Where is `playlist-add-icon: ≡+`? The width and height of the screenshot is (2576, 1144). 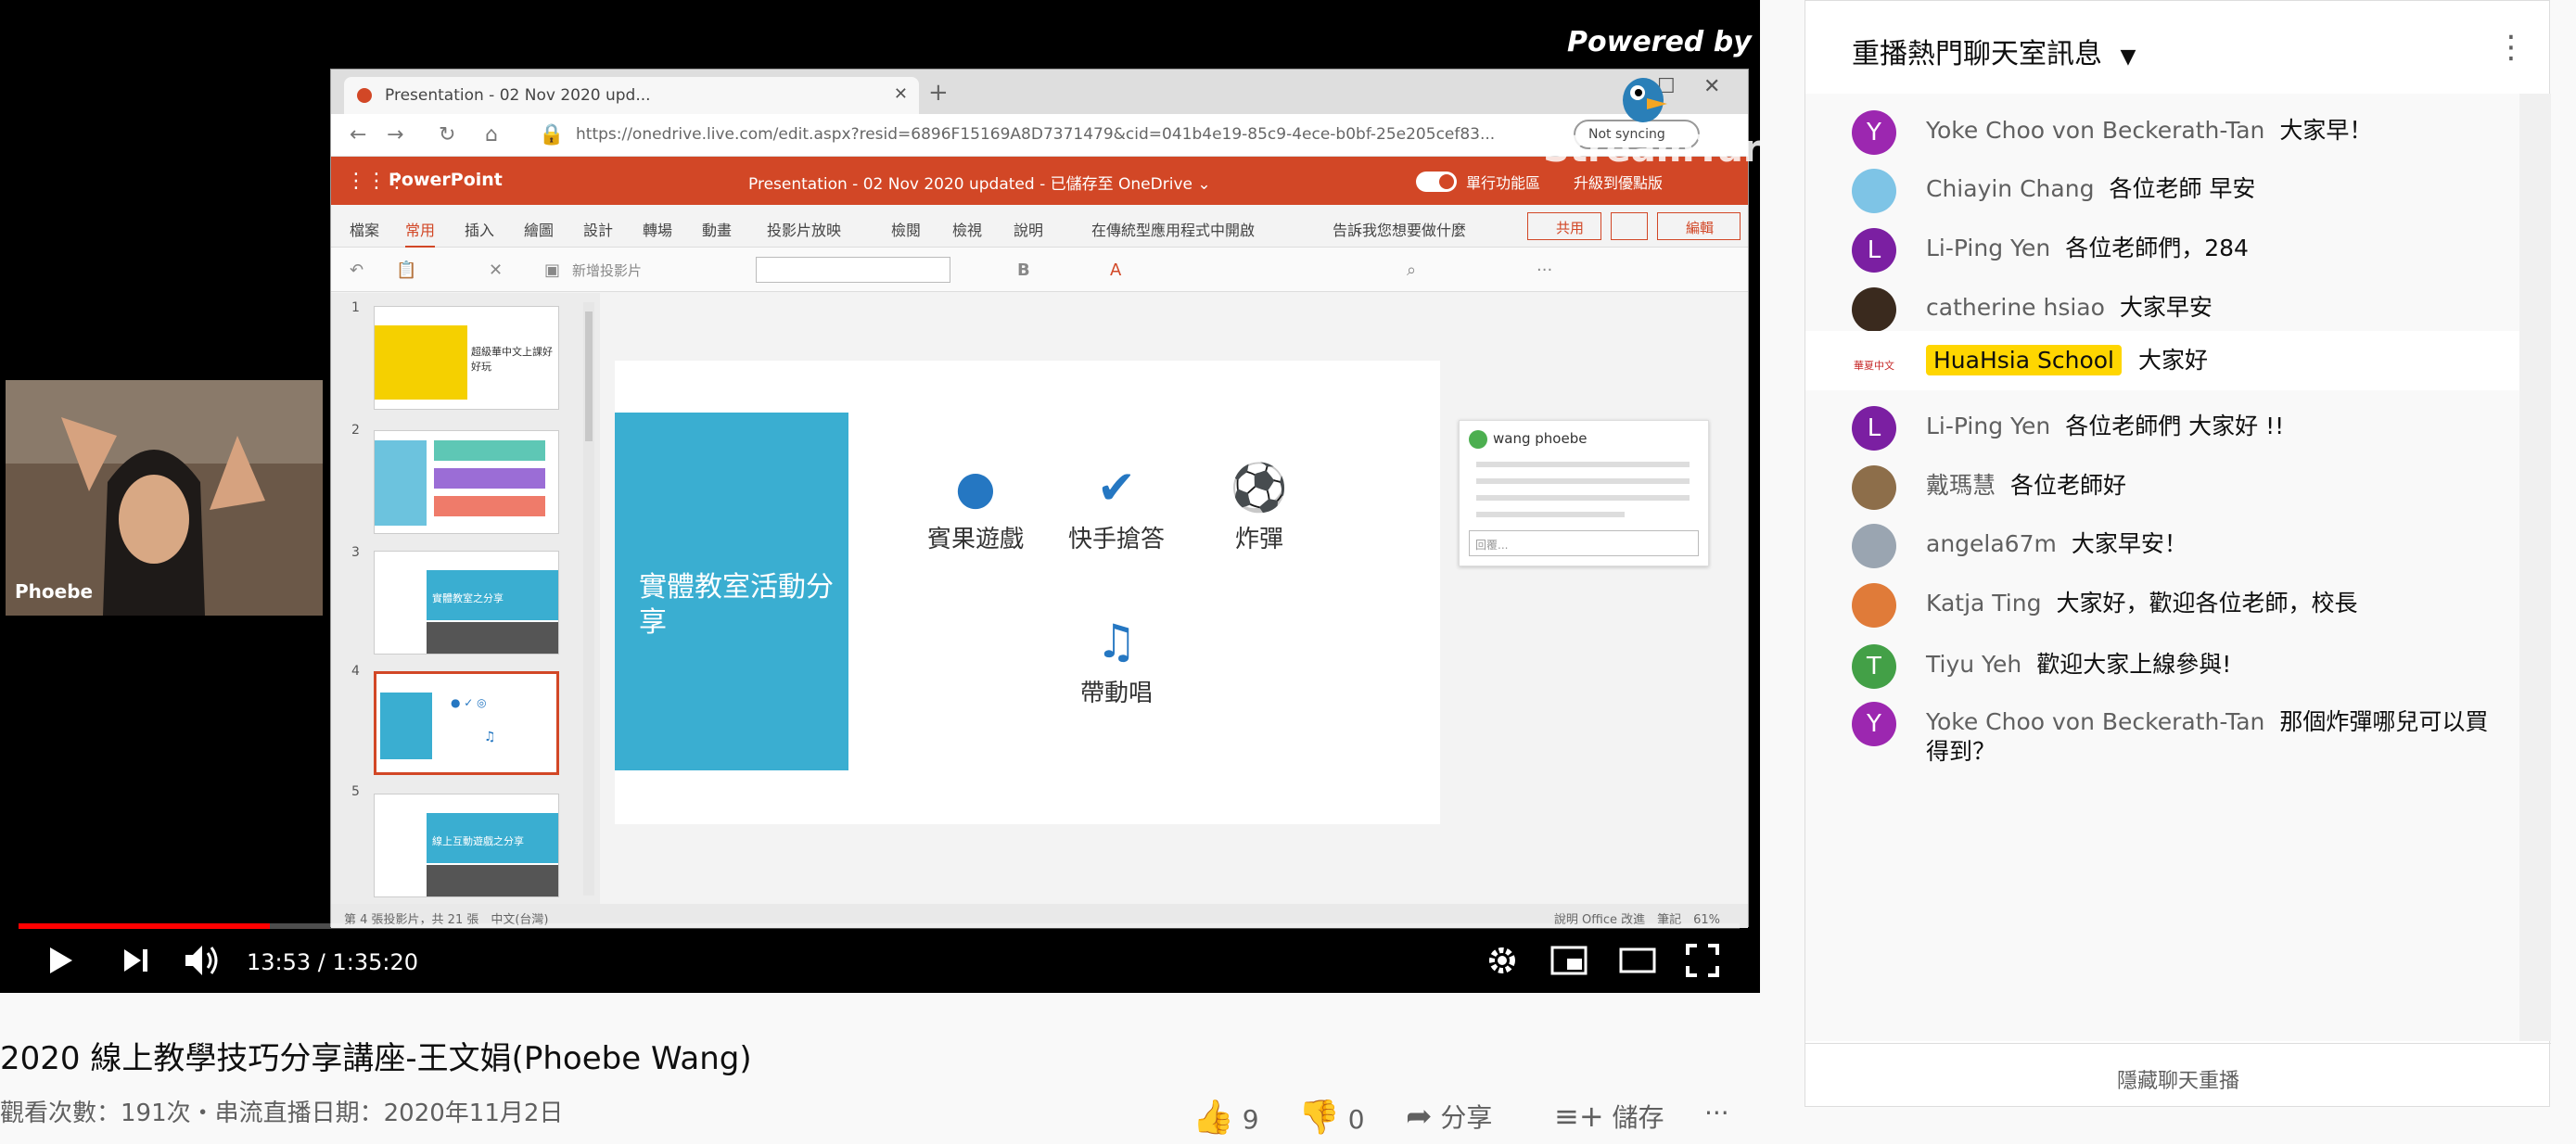
playlist-add-icon: ≡+ is located at coordinates (1579, 1116).